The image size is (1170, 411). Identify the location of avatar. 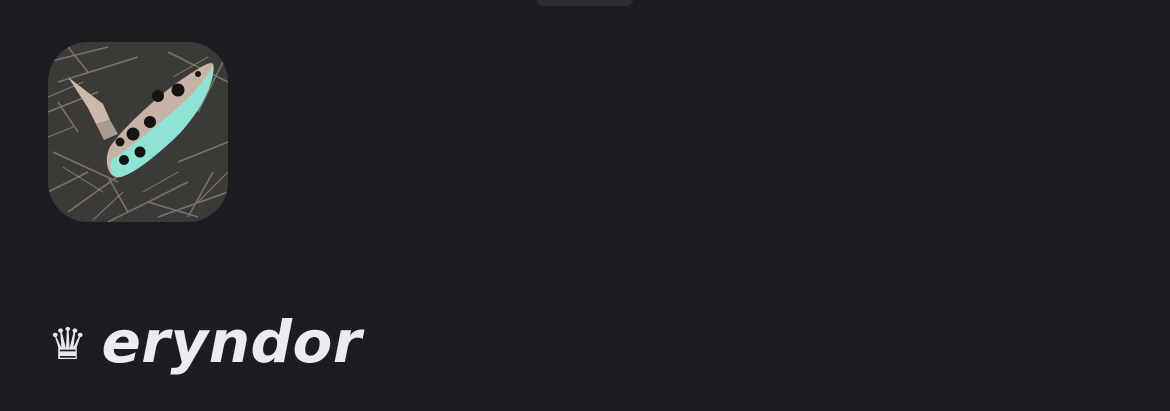
(138, 132).